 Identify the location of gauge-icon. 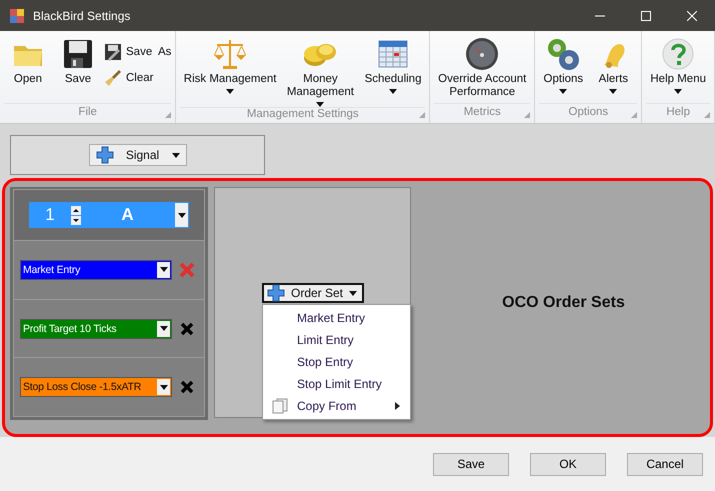
(482, 54).